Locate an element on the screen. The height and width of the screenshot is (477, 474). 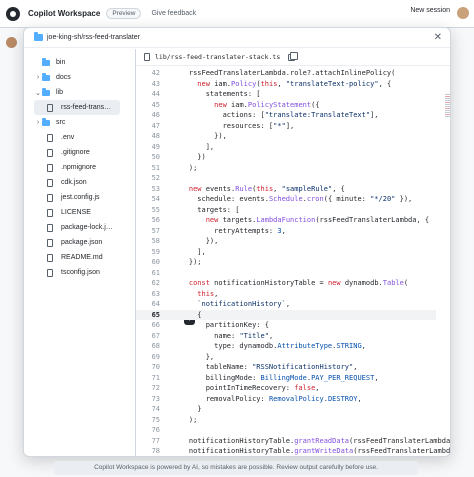
tree-item-label: tsconfig.json is located at coordinates (80, 272).